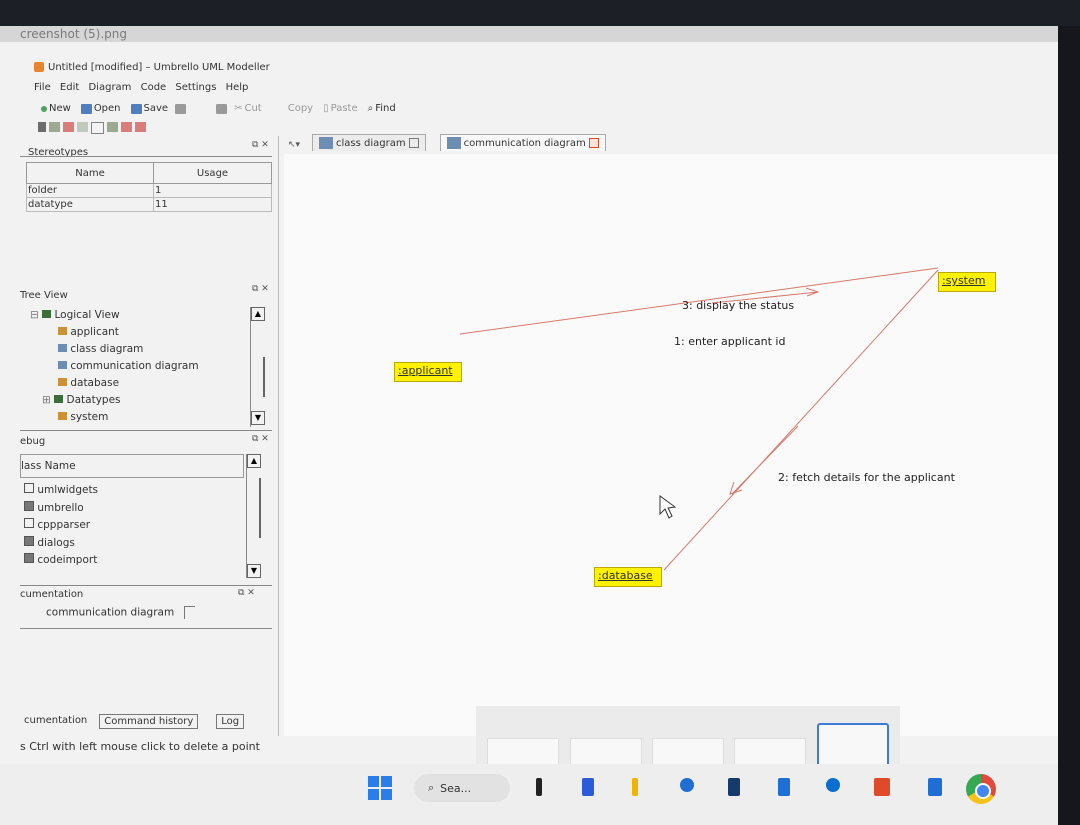 This screenshot has height=825, width=1080. I want to click on tab-class-diagram: class diagram, so click(369, 142).